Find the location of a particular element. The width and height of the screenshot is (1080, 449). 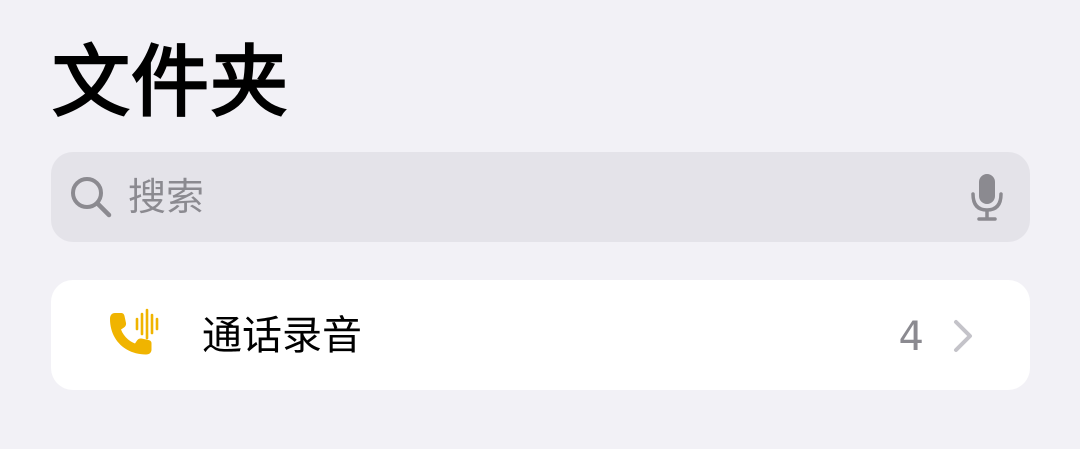

folder-count-badge: 4 is located at coordinates (911, 337).